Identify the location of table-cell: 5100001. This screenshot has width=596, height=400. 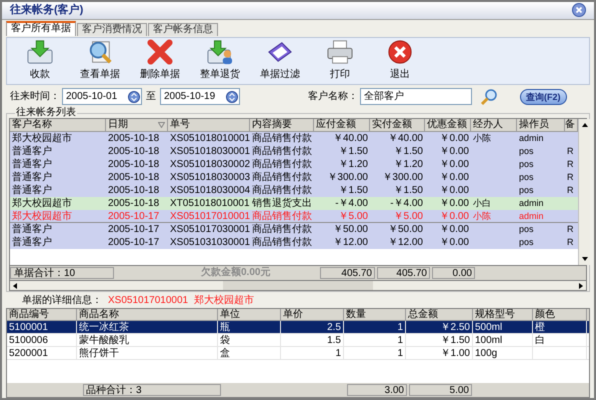
(28, 328).